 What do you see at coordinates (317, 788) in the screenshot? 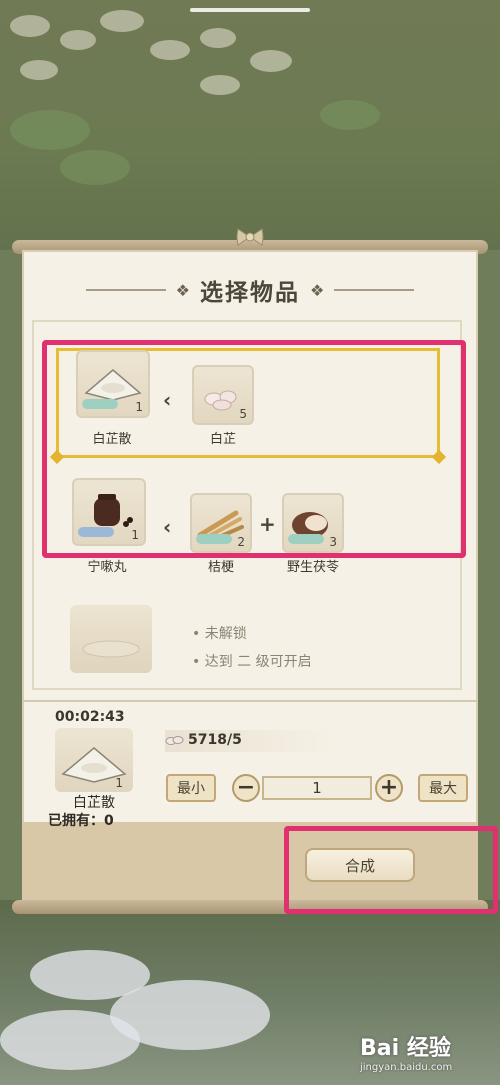
I see `quantity-field: 1` at bounding box center [317, 788].